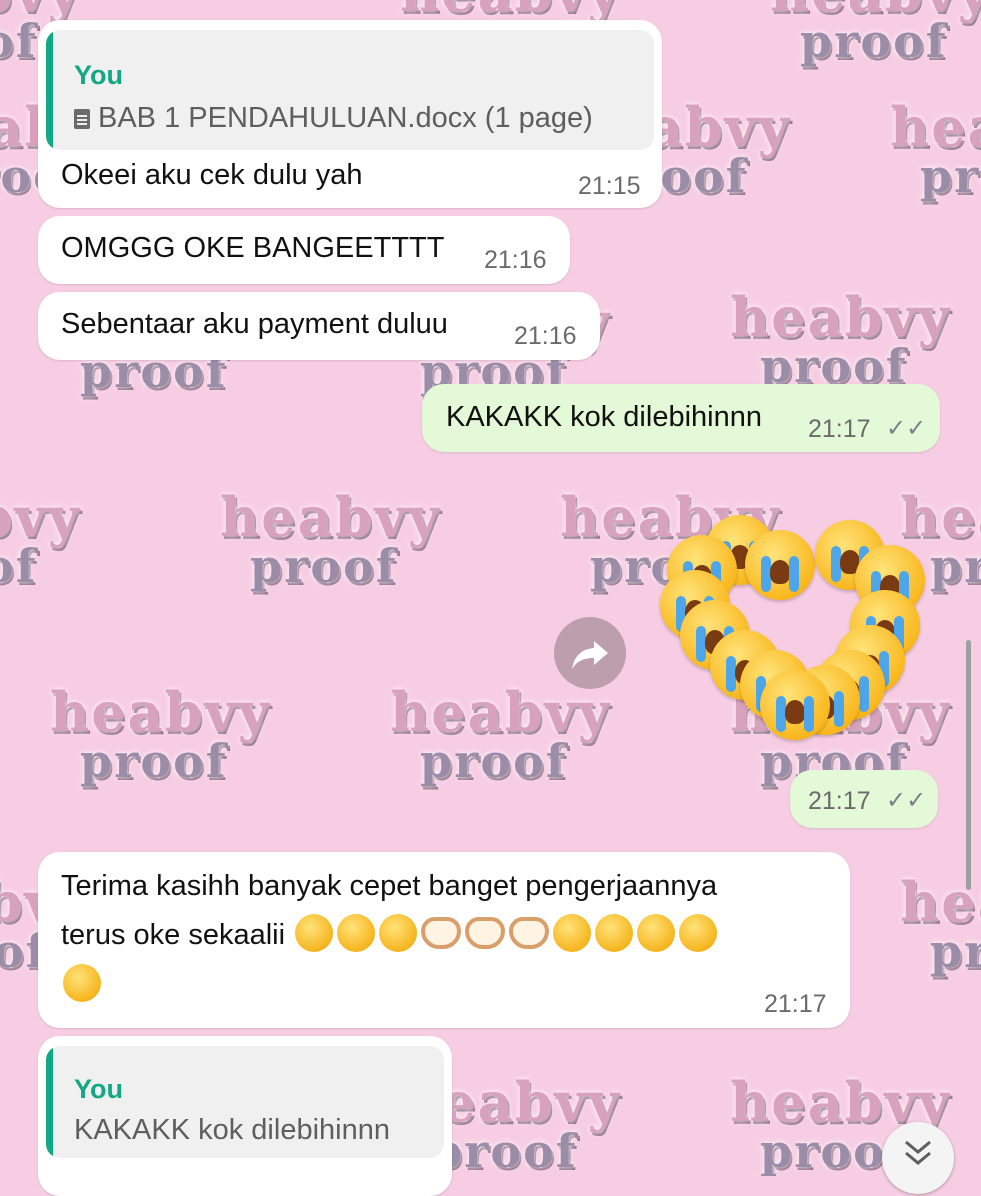 The height and width of the screenshot is (1196, 981). What do you see at coordinates (604, 417) in the screenshot?
I see `message-text: KAKAKK kok dilebihinnn` at bounding box center [604, 417].